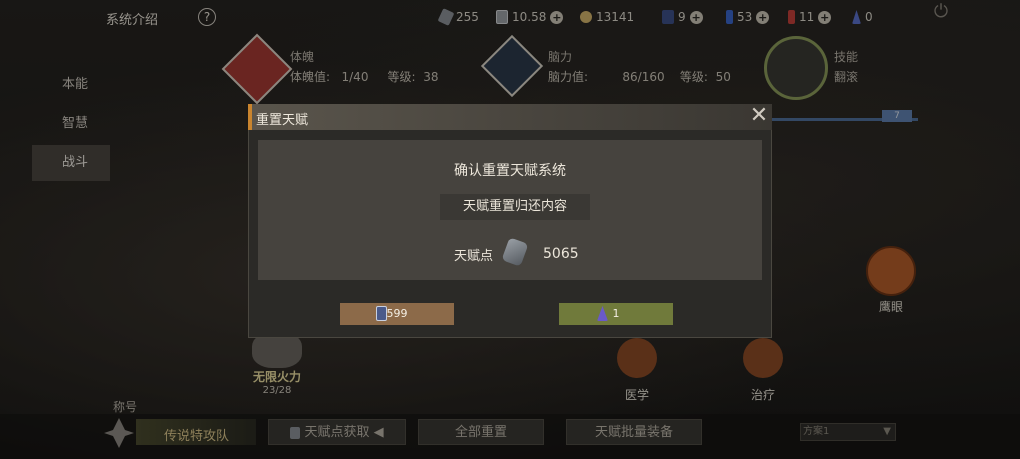 The height and width of the screenshot is (459, 1020). Describe the element at coordinates (510, 171) in the screenshot. I see `dialog-heading: 确认重置天赋系统` at that location.